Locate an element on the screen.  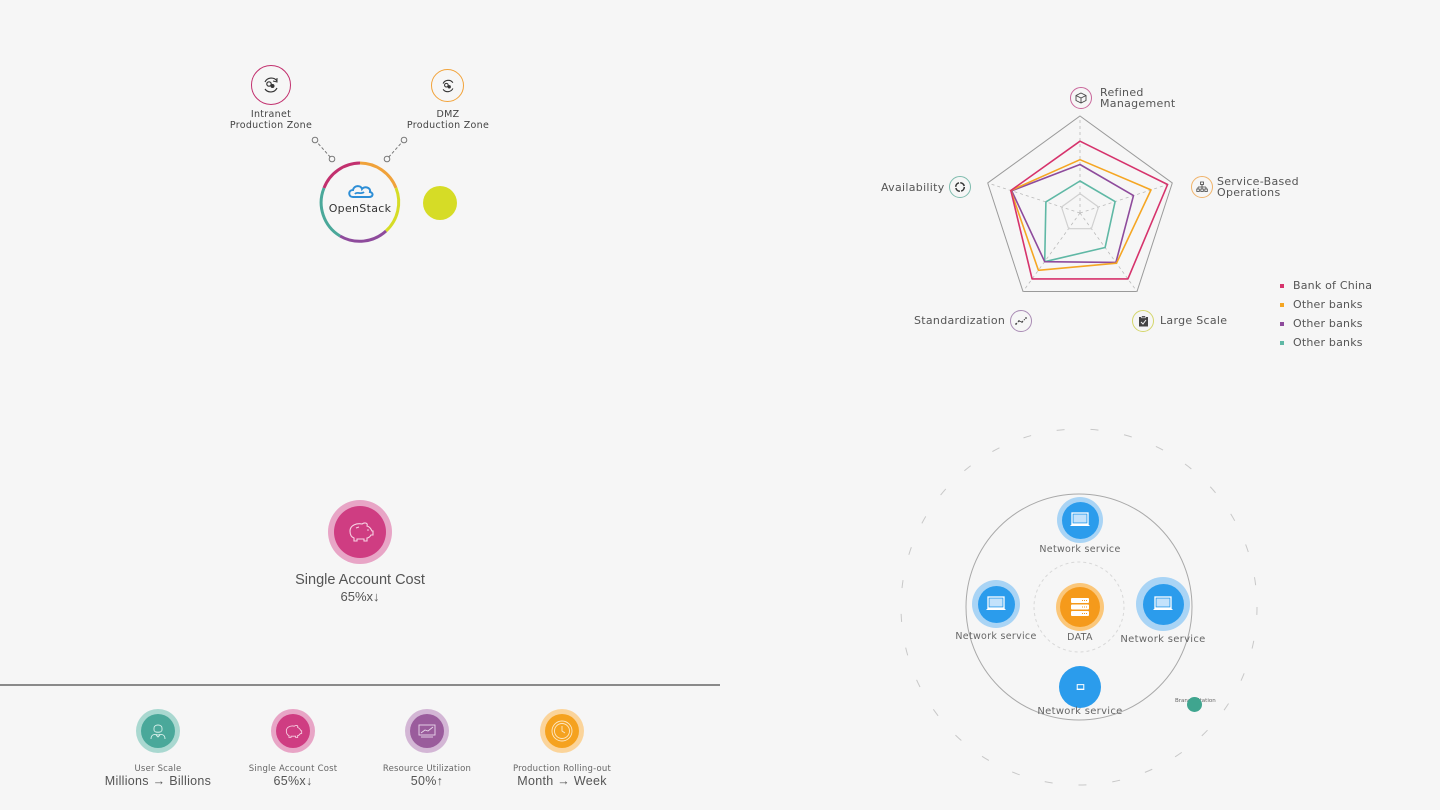
user-icon is located at coordinates (158, 732).